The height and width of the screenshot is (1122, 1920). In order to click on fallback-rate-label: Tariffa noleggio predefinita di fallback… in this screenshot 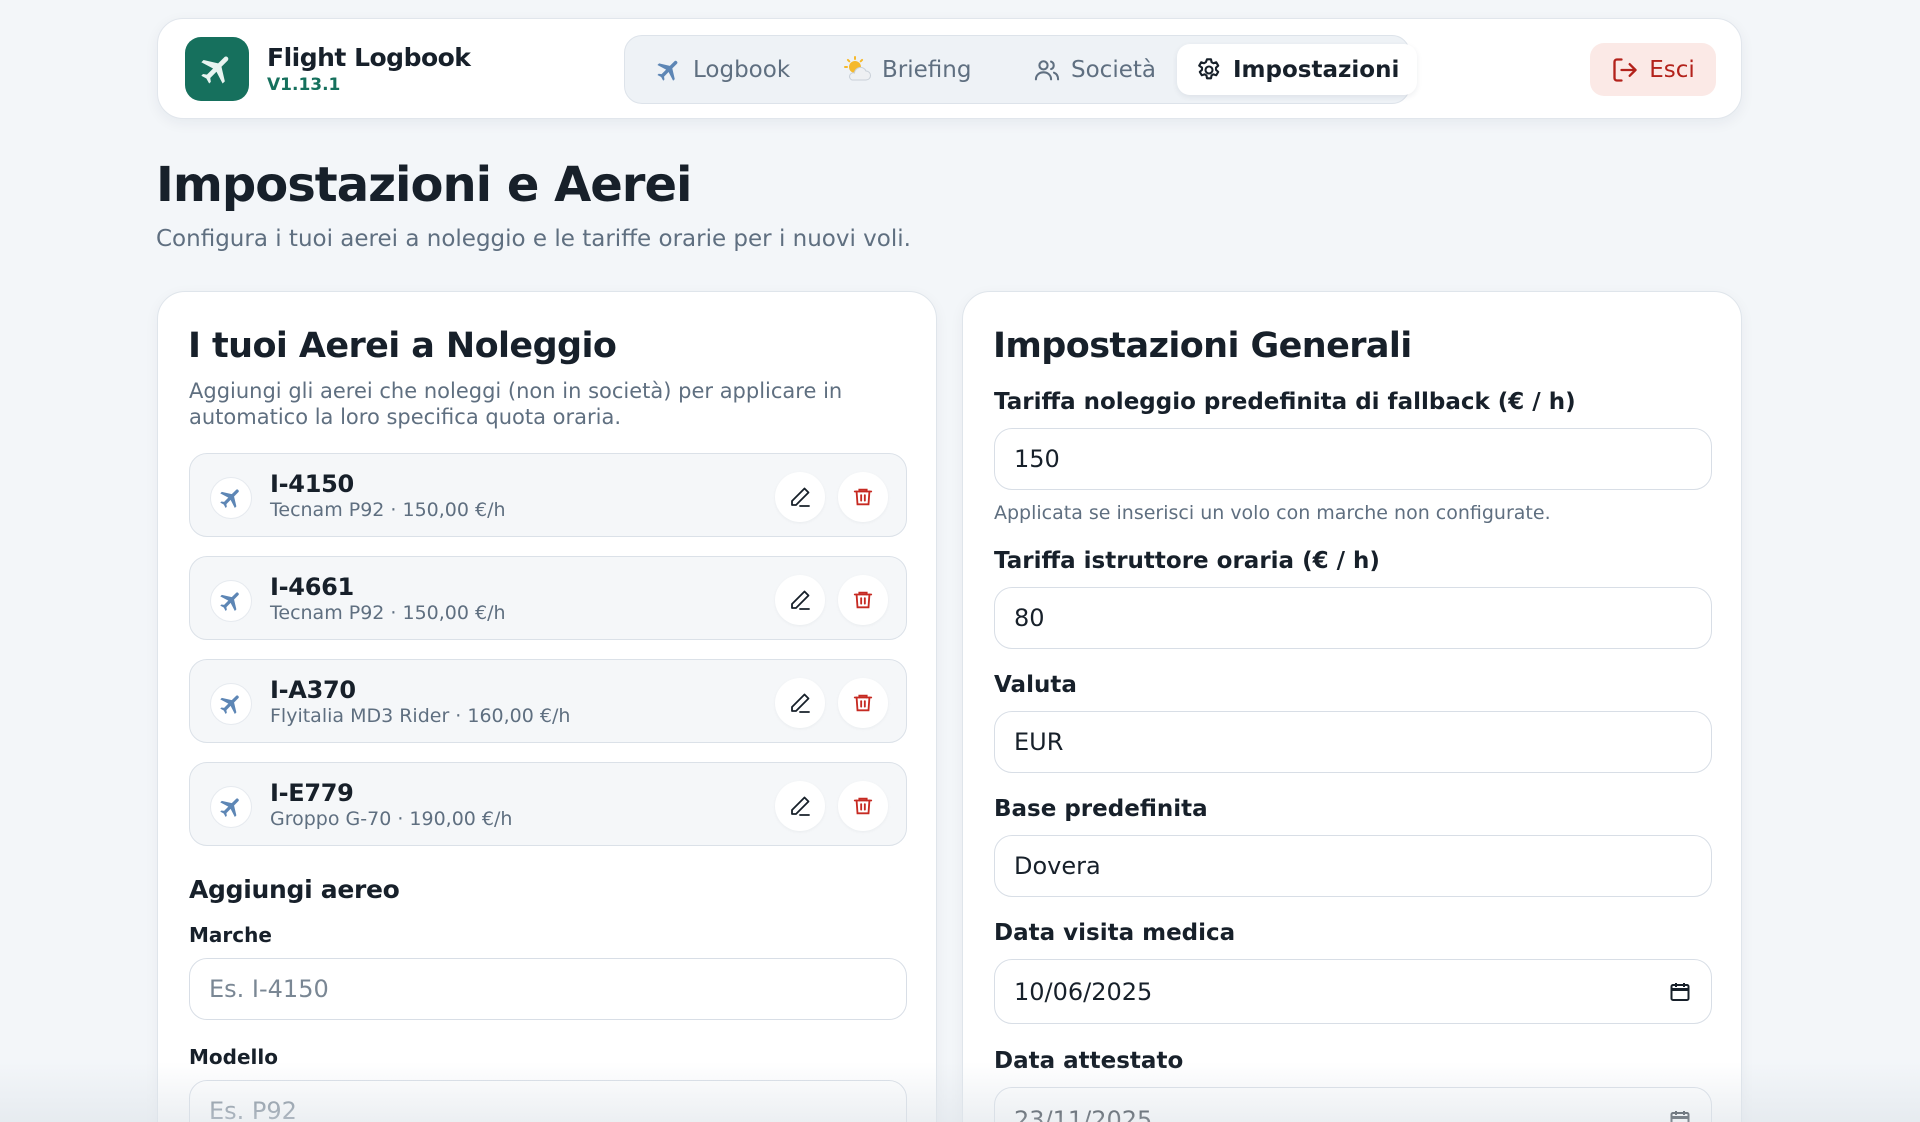, I will do `click(1285, 402)`.